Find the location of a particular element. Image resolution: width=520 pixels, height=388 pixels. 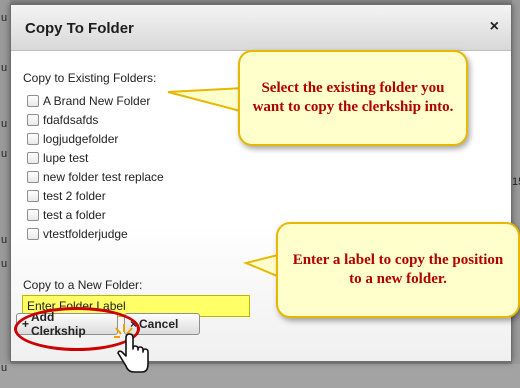

hand-cursor-icon is located at coordinates (131, 348).